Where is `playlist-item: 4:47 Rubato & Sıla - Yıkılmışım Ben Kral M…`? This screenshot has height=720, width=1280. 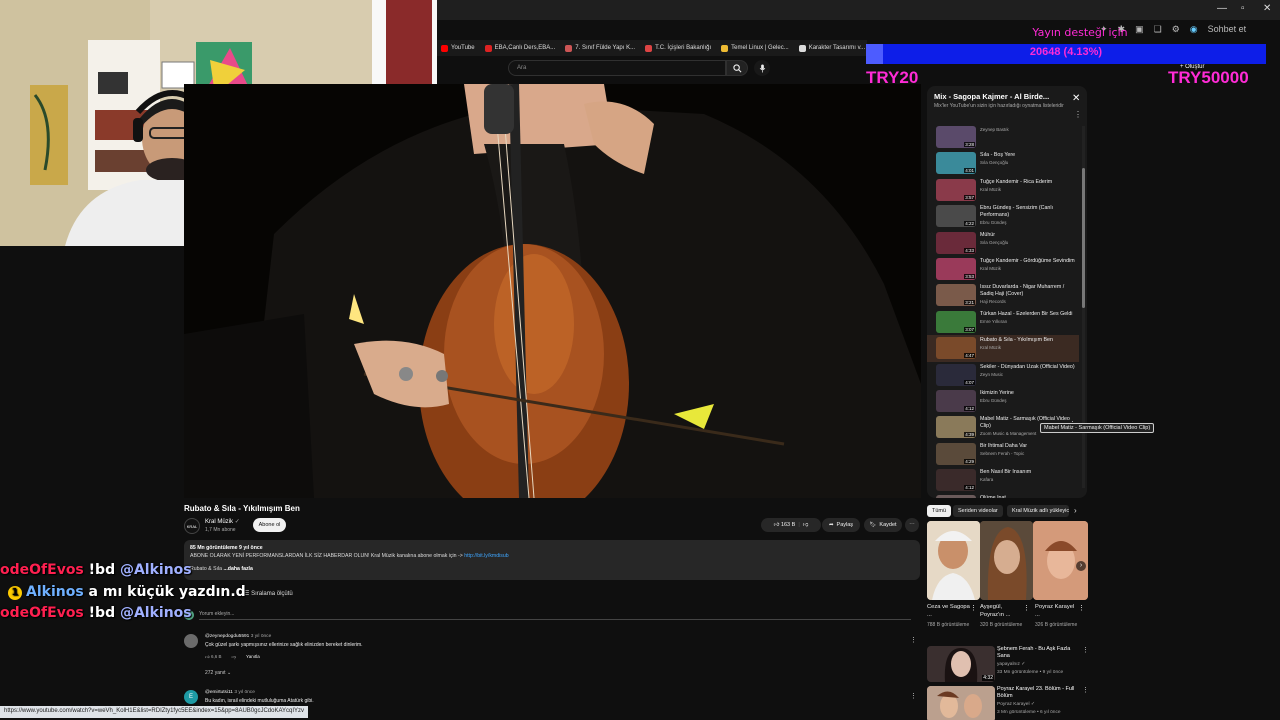
playlist-item: 4:47 Rubato & Sıla - Yıkılmışım Ben Kral M… is located at coordinates (1003, 348).